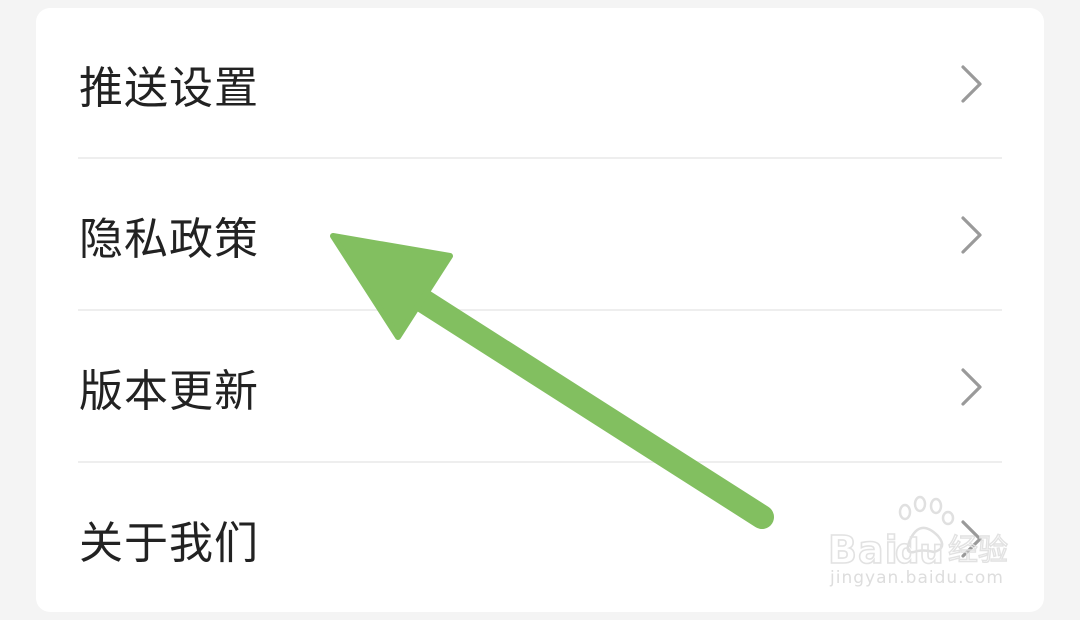 The width and height of the screenshot is (1080, 620). Describe the element at coordinates (169, 239) in the screenshot. I see `settings-item-label: 隐私政策` at that location.